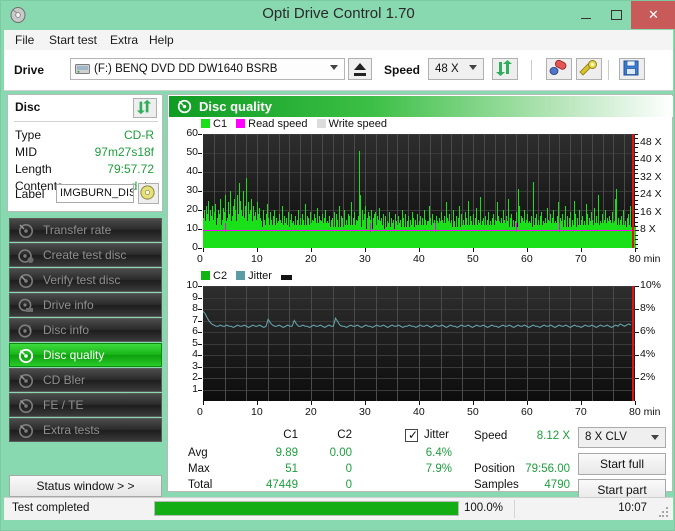 The height and width of the screenshot is (531, 675). Describe the element at coordinates (66, 330) in the screenshot. I see `sidebar-item-label: Disc info` at that location.